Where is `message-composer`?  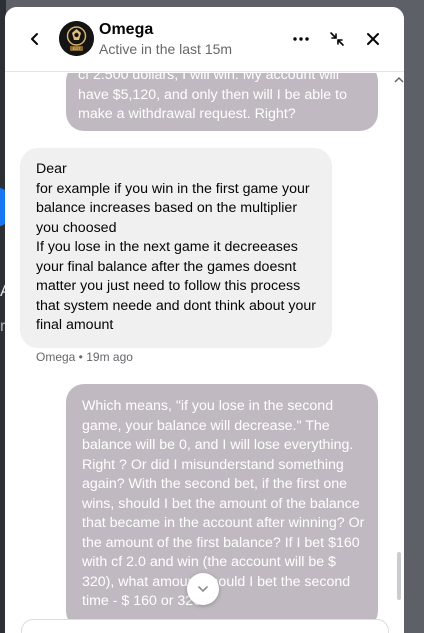
message-composer is located at coordinates (205, 626).